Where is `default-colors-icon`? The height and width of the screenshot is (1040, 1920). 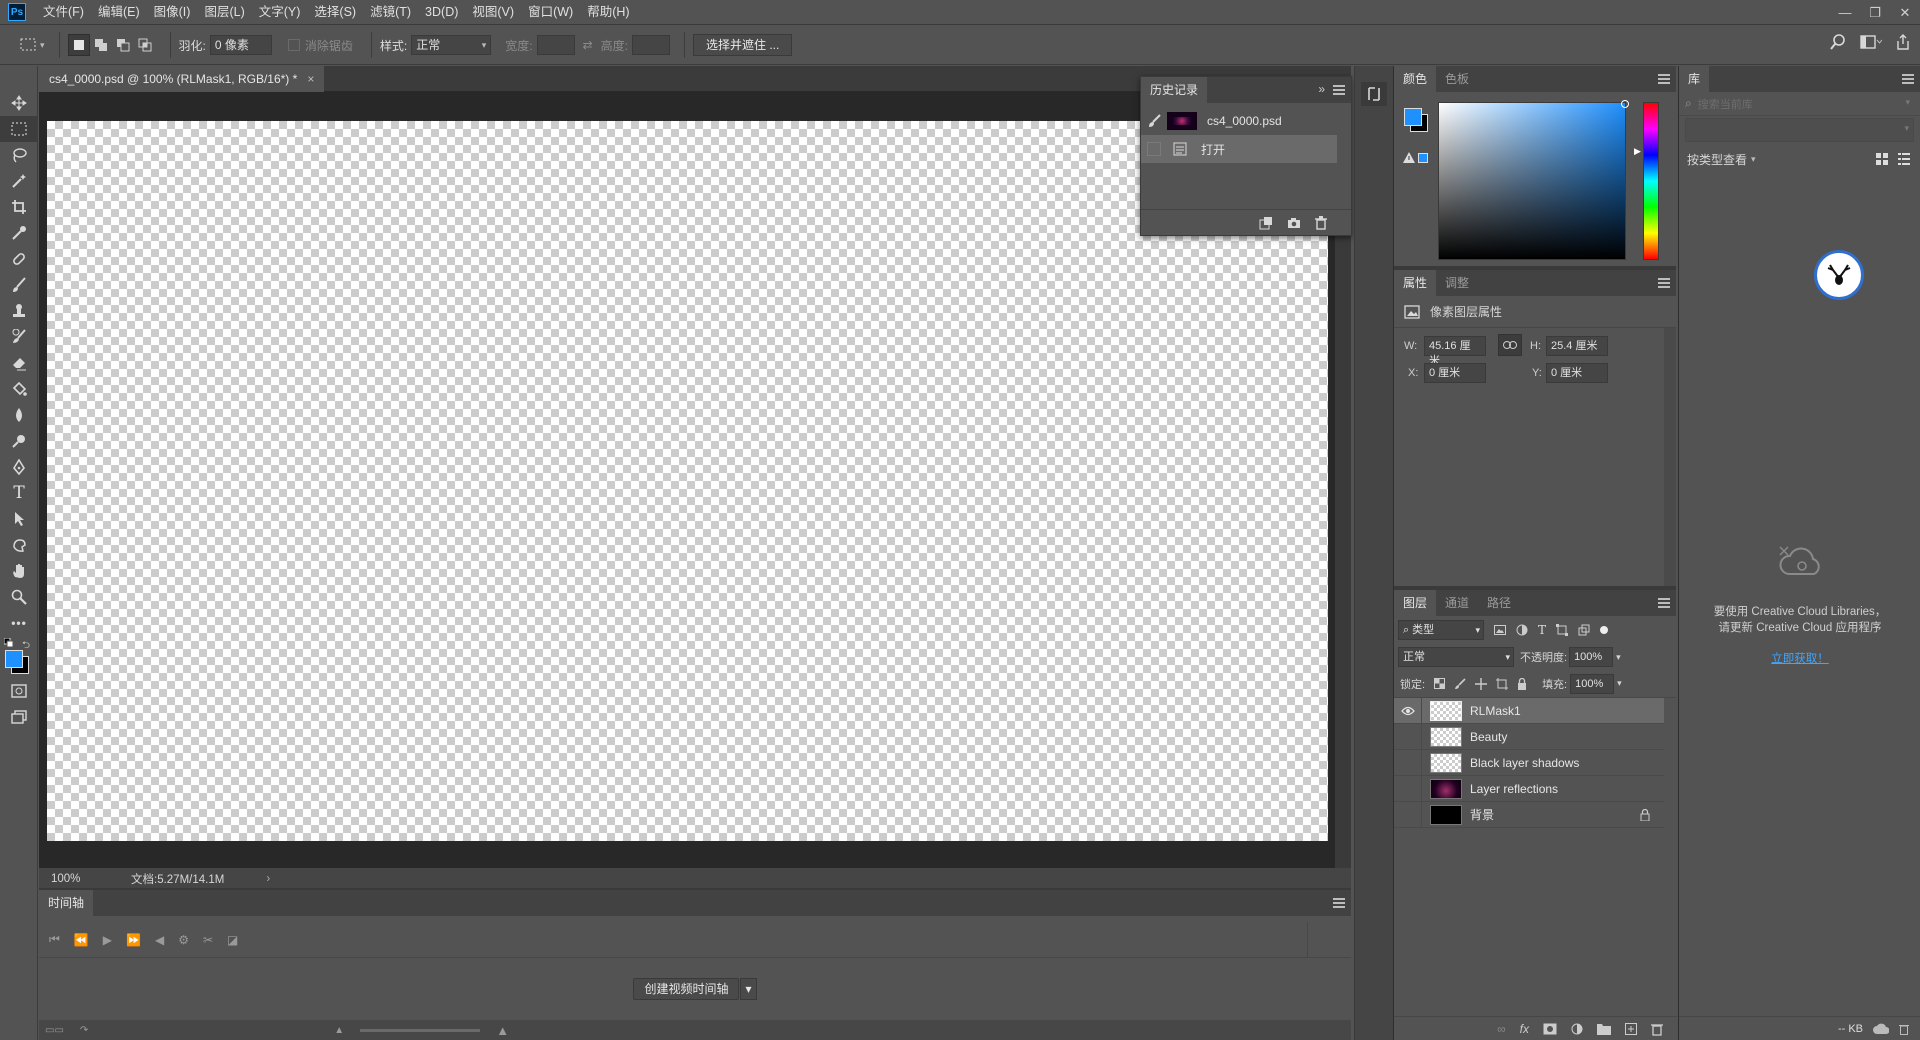 default-colors-icon is located at coordinates (9, 643).